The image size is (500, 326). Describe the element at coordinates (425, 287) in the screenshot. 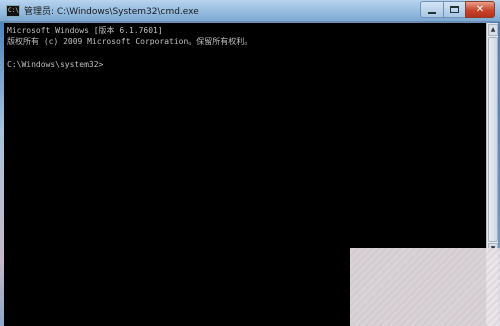

I see `watermark-overlay` at that location.